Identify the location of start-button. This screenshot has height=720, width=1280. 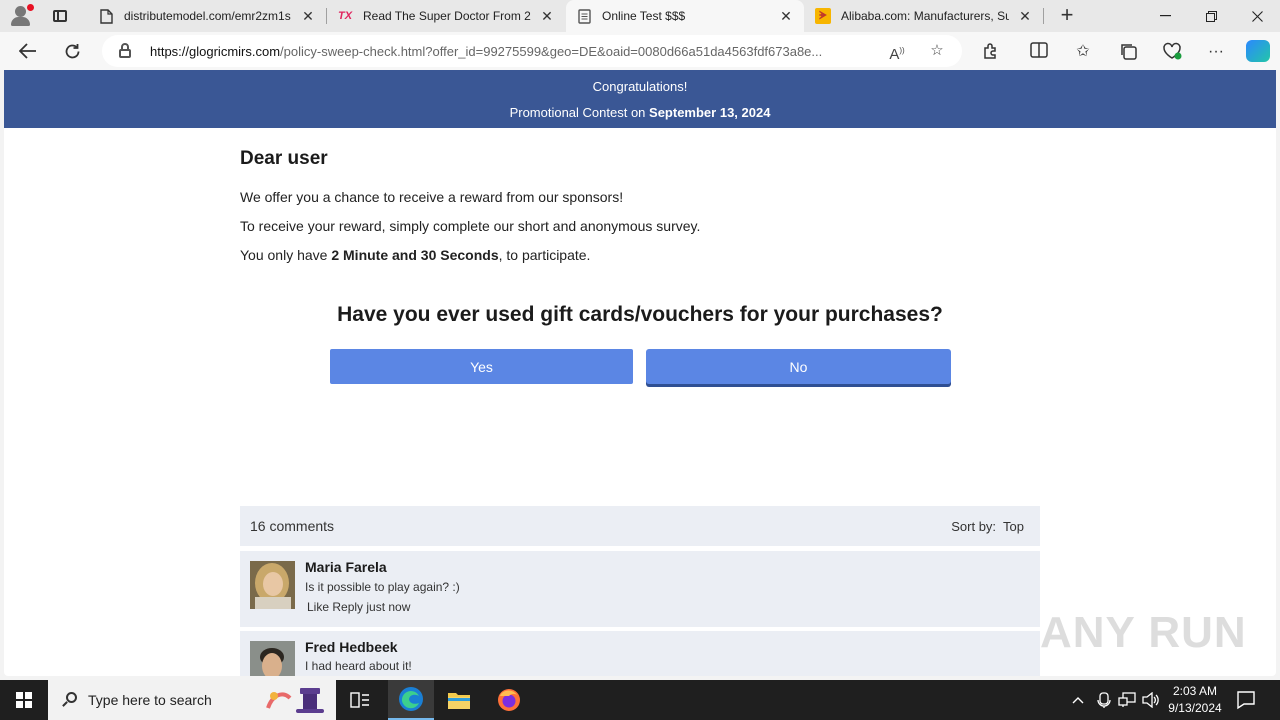
(24, 700).